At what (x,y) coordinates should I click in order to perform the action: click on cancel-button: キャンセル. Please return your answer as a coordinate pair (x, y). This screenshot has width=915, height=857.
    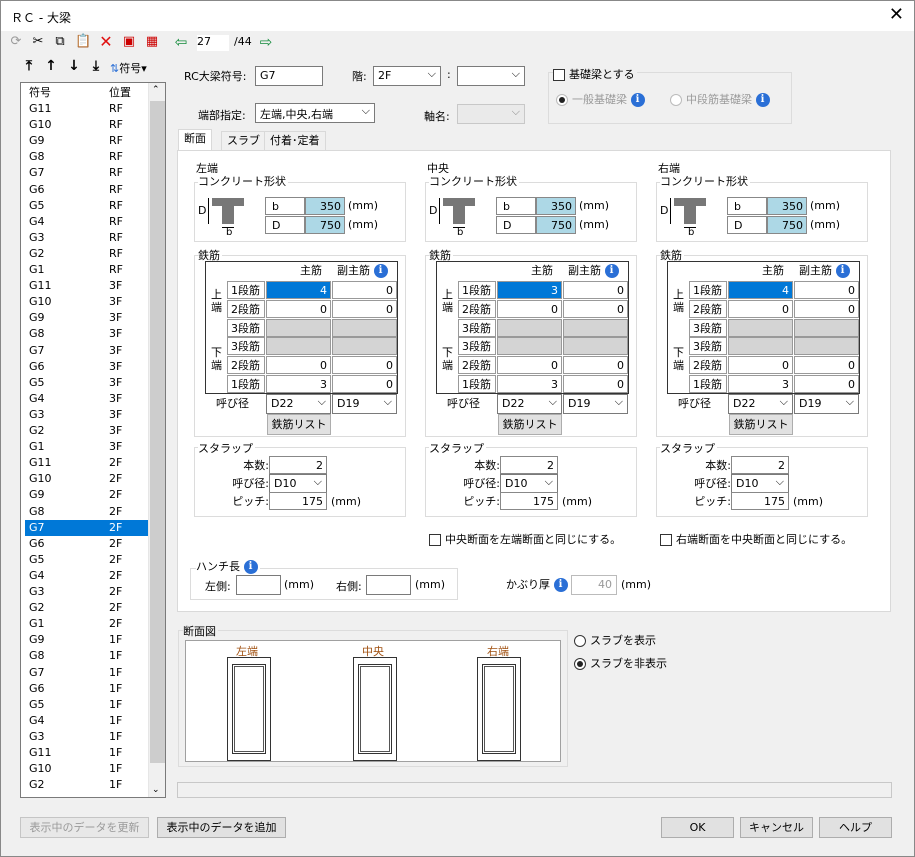
    Looking at the image, I should click on (776, 827).